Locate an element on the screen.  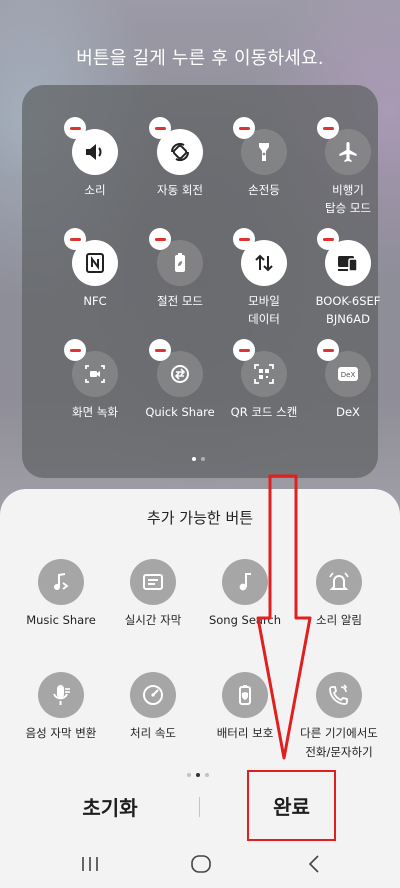
available-title: 추가 가능한 버튼 is located at coordinates (200, 518).